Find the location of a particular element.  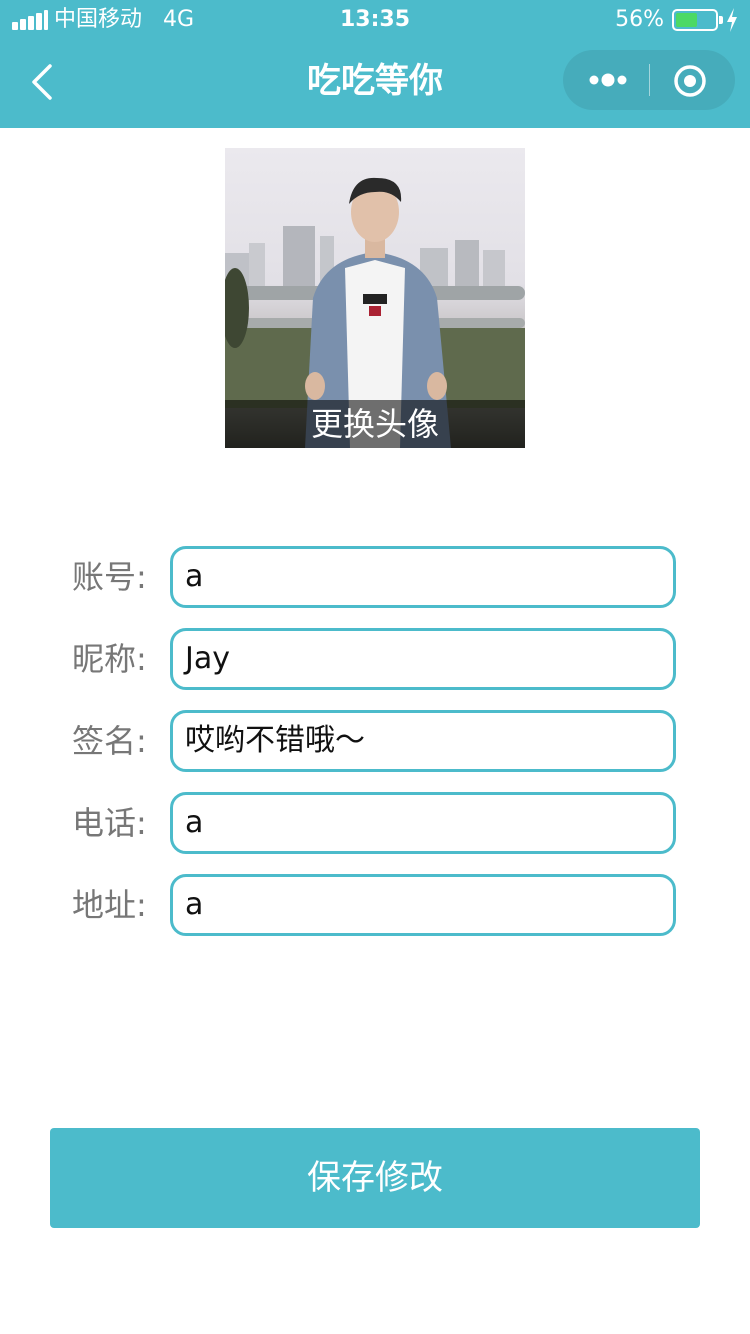

change-avatar-label: 更换头像 is located at coordinates (375, 424).